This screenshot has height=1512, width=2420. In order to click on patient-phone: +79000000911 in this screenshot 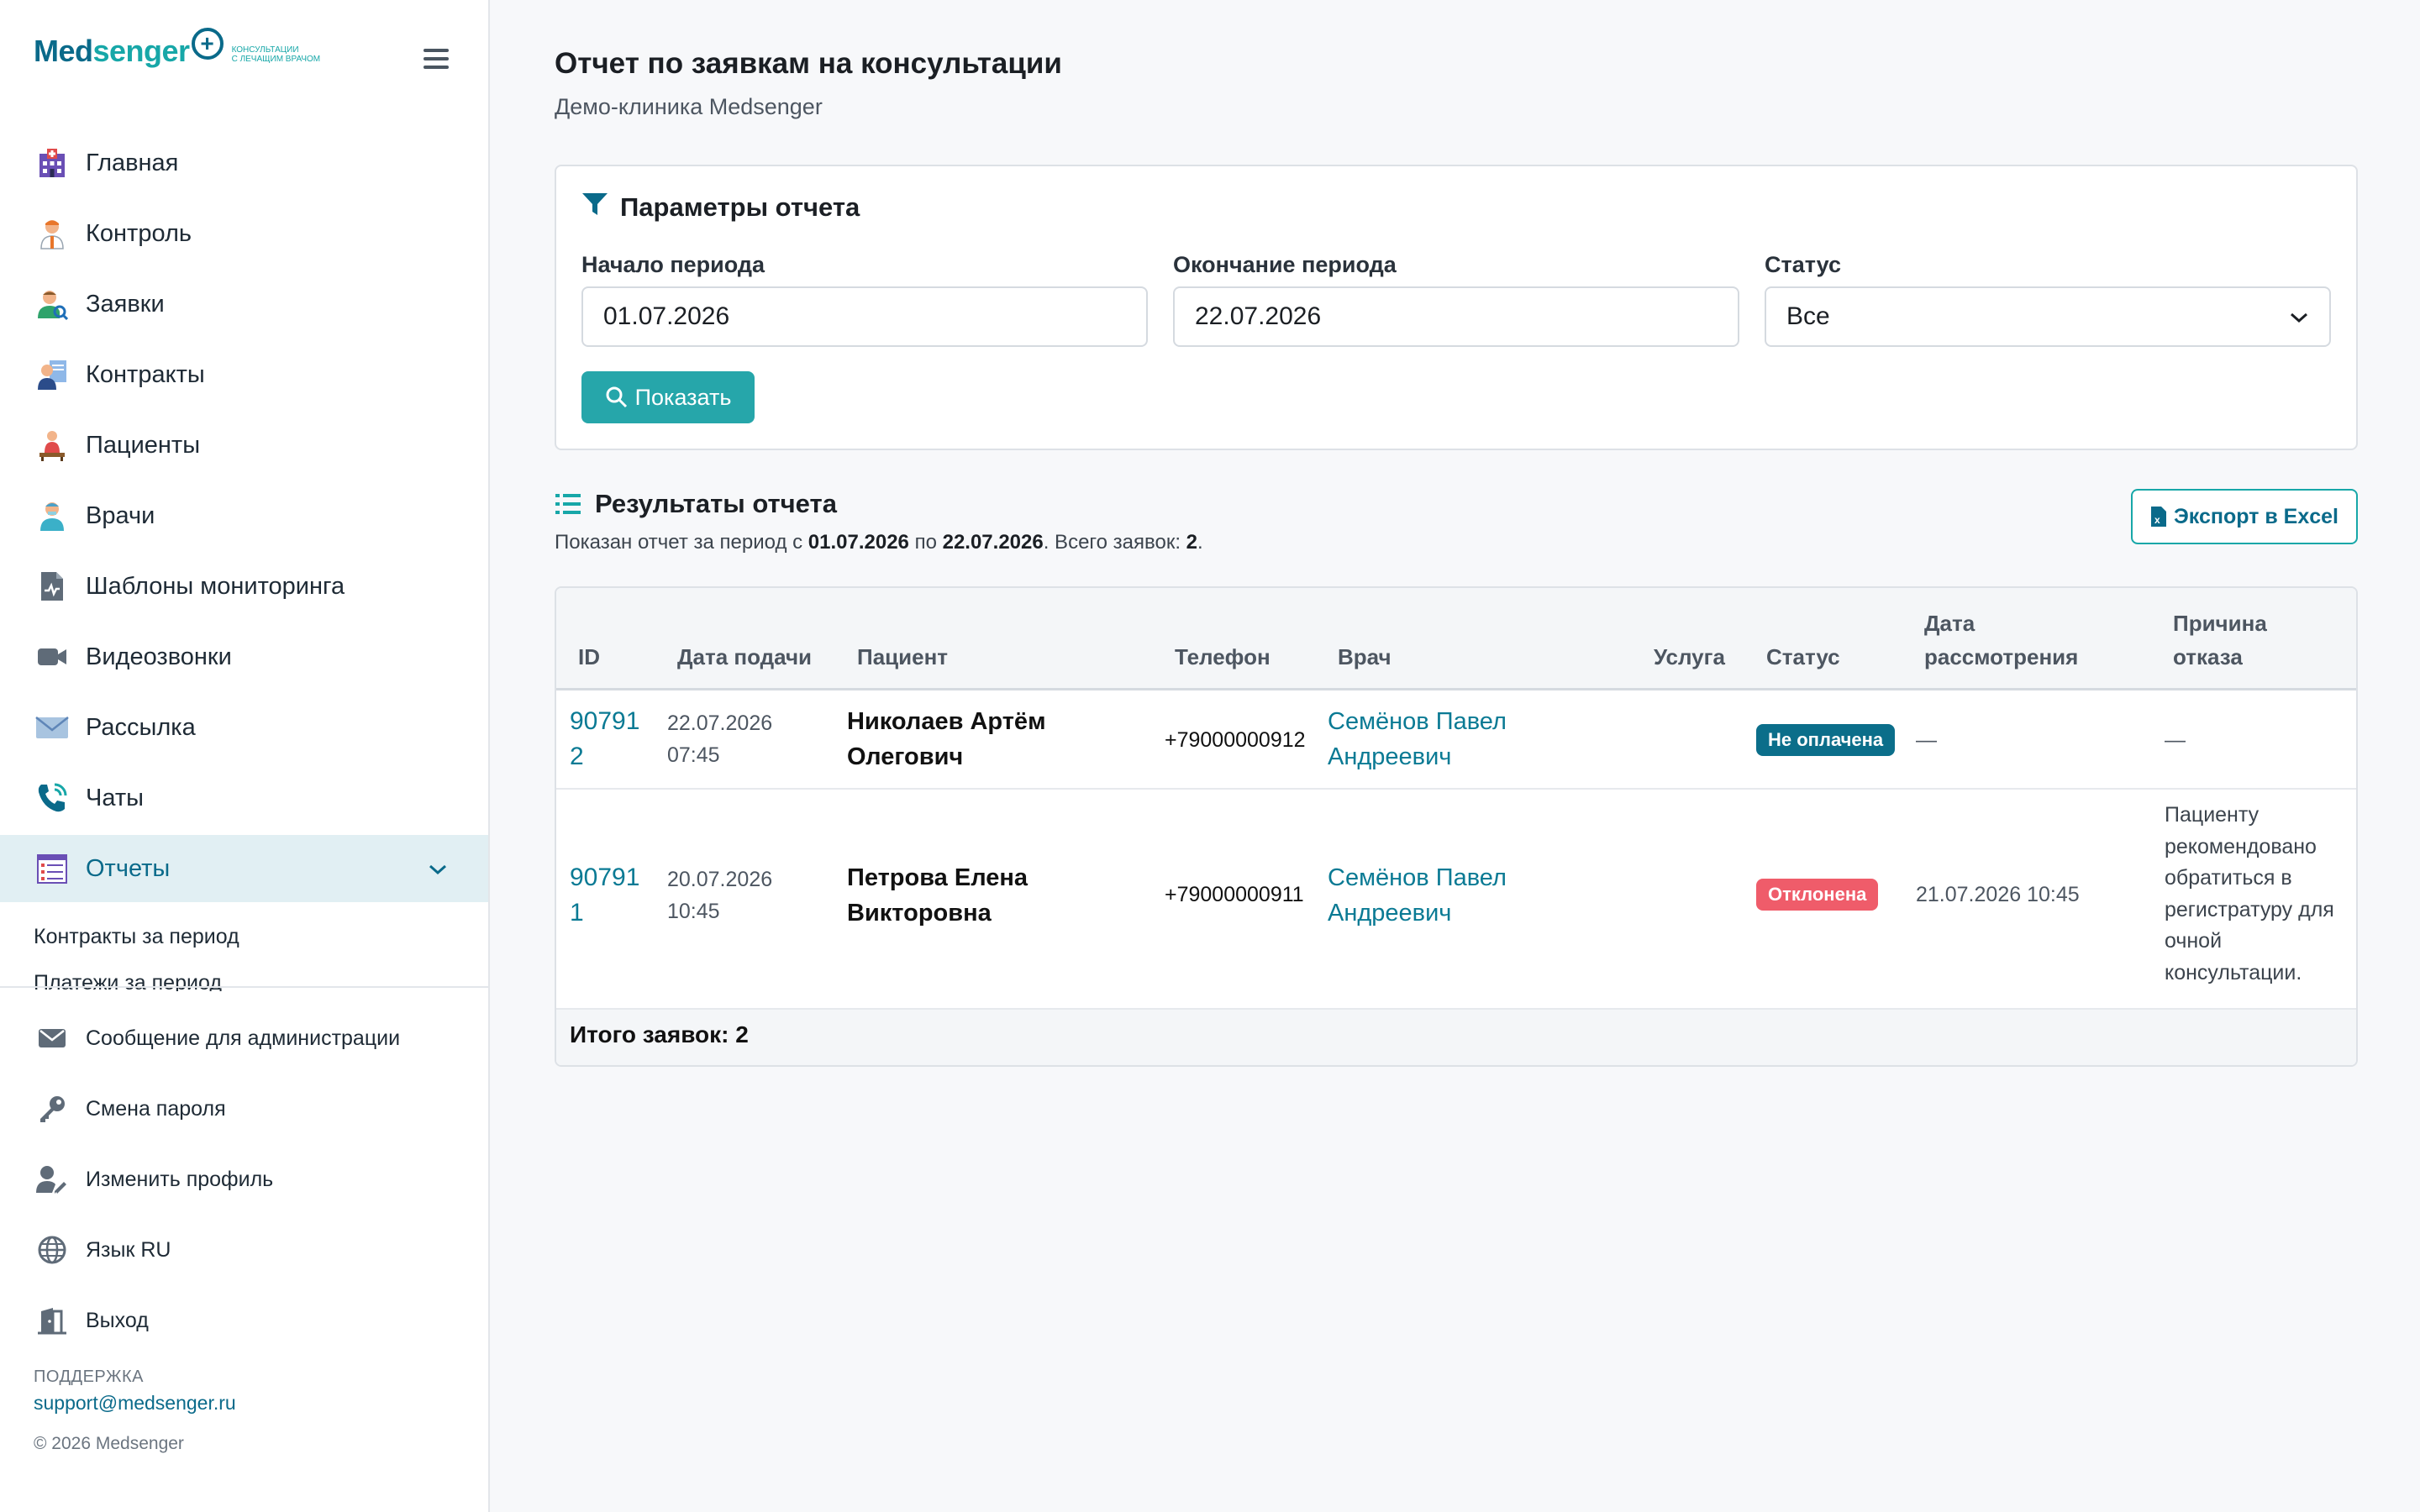, I will do `click(1234, 894)`.